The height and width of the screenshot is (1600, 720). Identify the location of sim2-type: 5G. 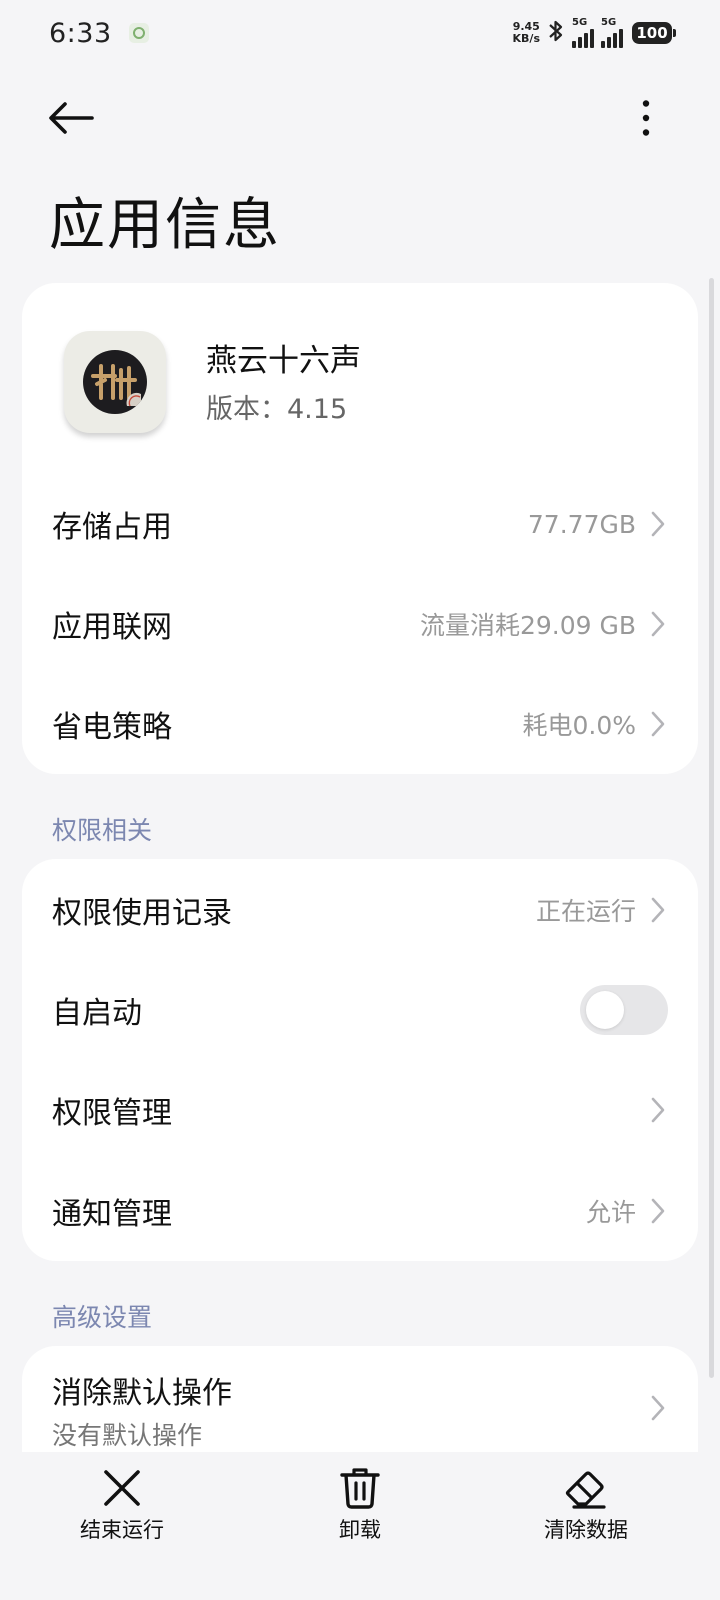
(609, 22).